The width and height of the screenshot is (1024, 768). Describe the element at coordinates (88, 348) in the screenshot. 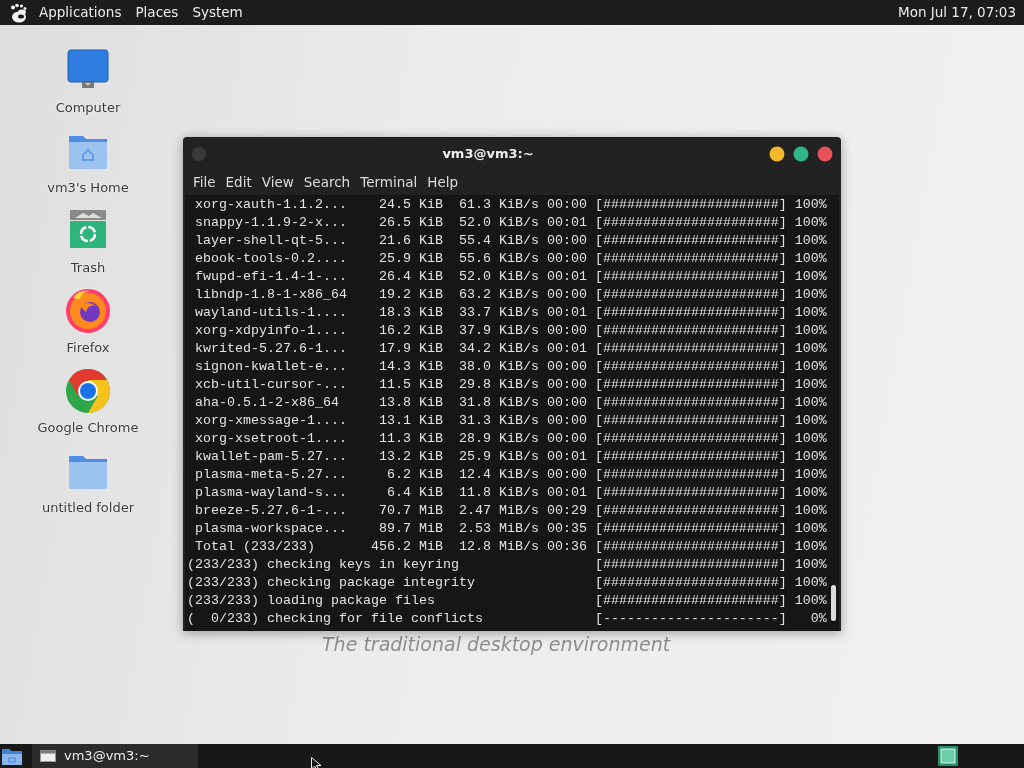

I see `icon-label: Firefox` at that location.